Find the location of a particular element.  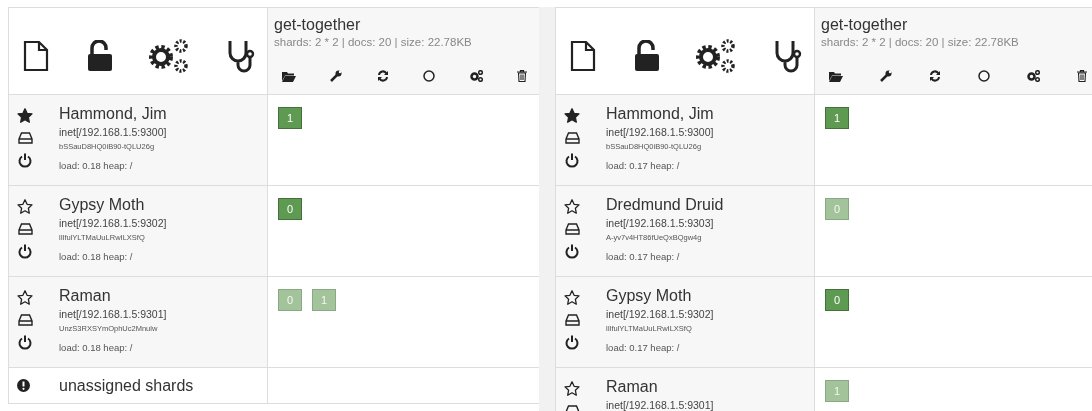

node-name: Dredmund Druid is located at coordinates (665, 205).